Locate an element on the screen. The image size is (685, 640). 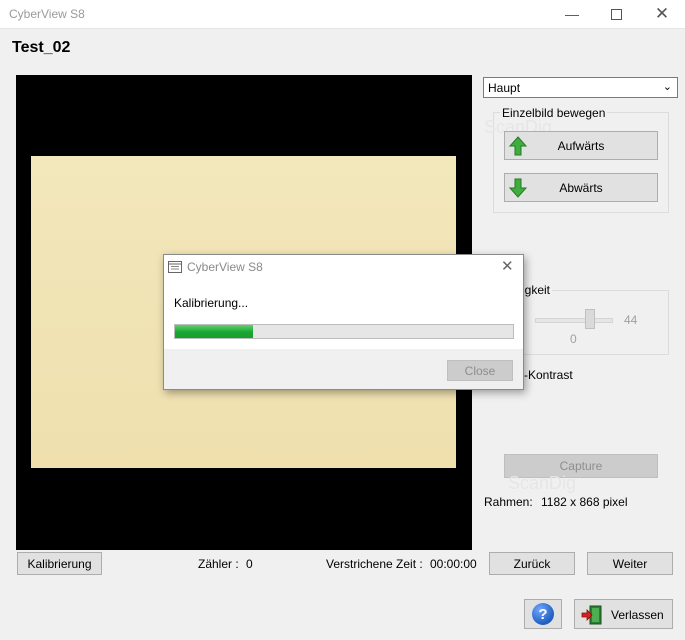
next-button: Weiter is located at coordinates (630, 563).